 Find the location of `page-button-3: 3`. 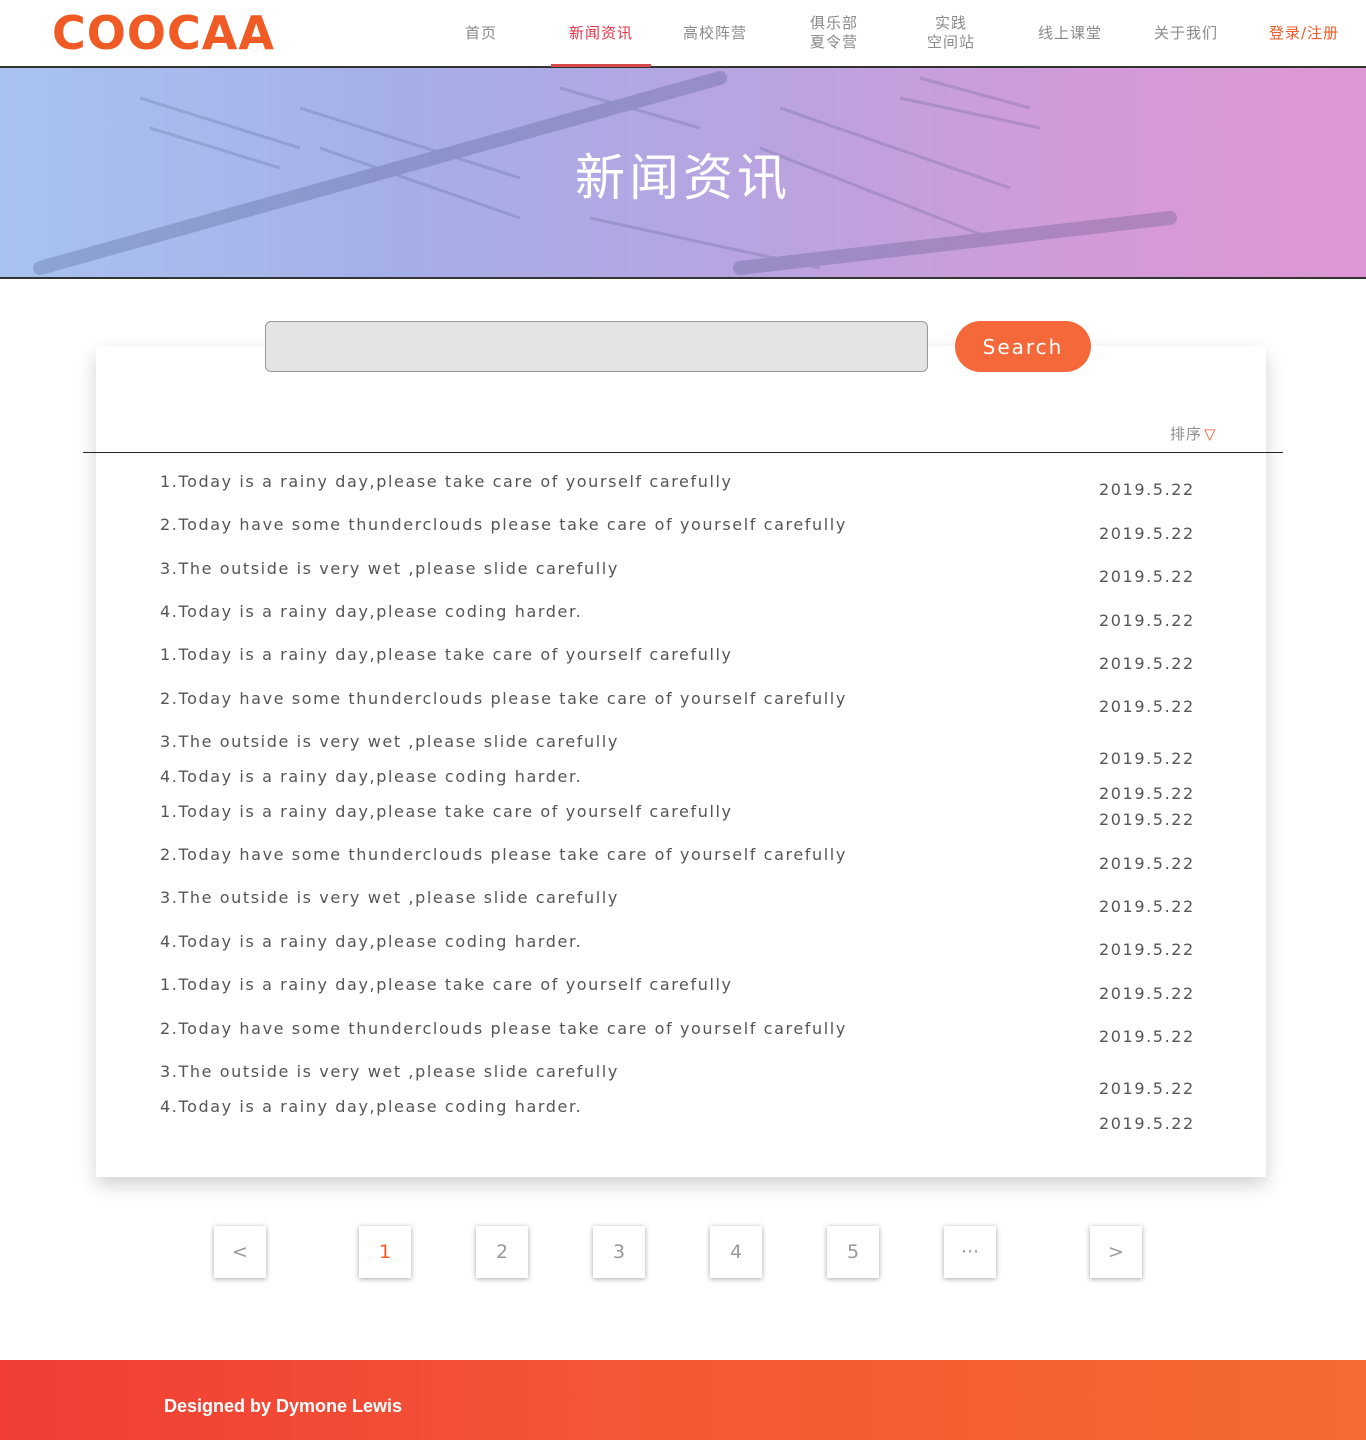

page-button-3: 3 is located at coordinates (619, 1252).